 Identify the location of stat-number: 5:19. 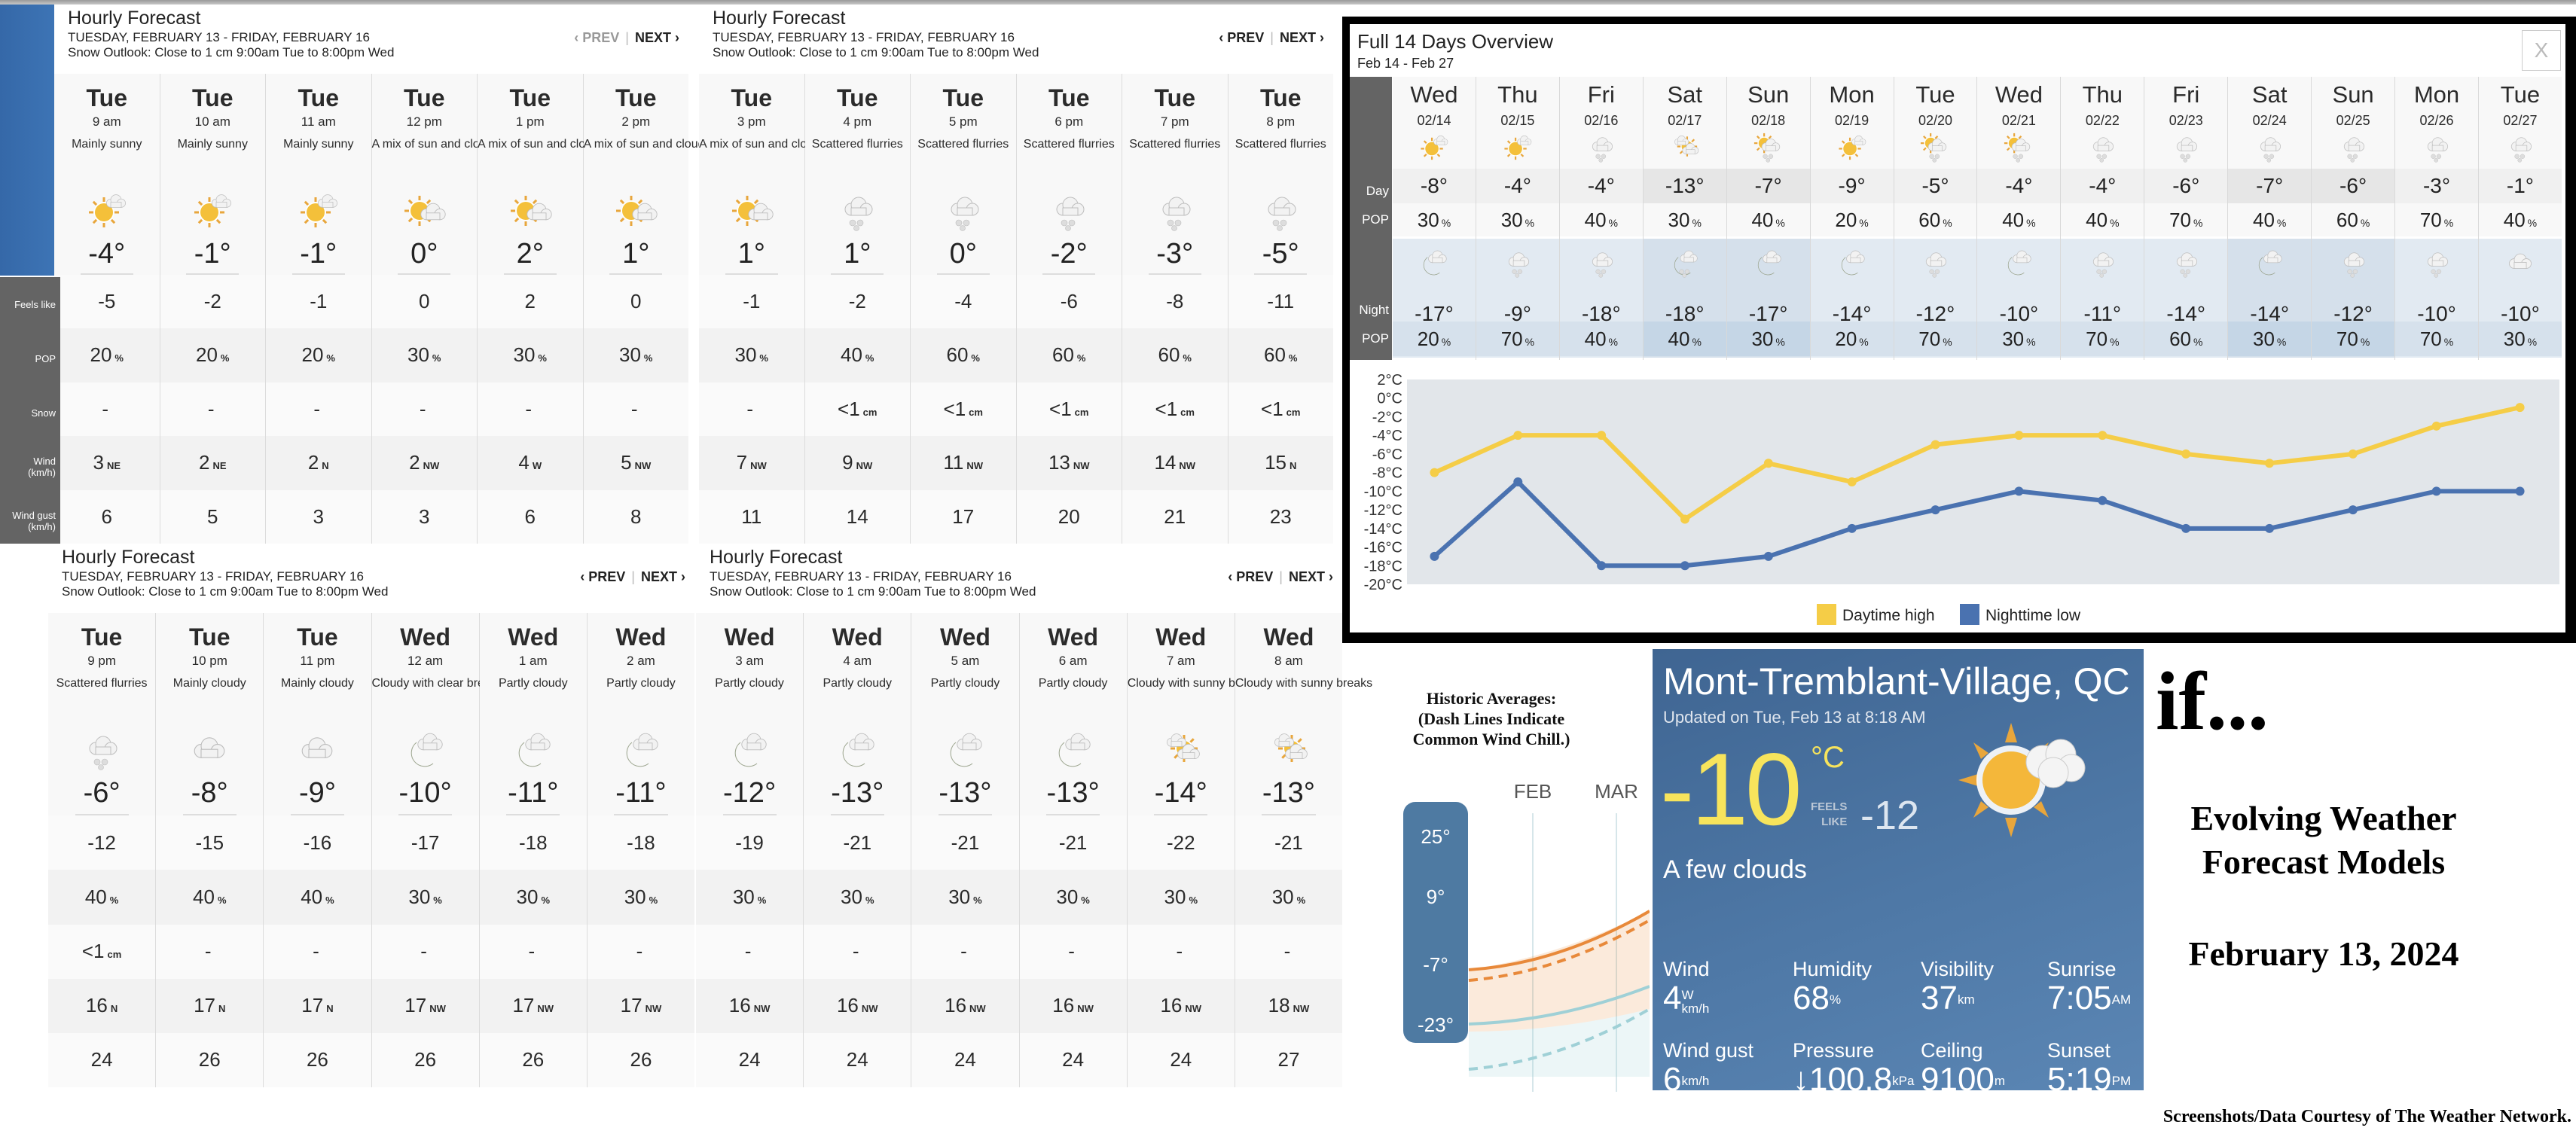
(2080, 1079).